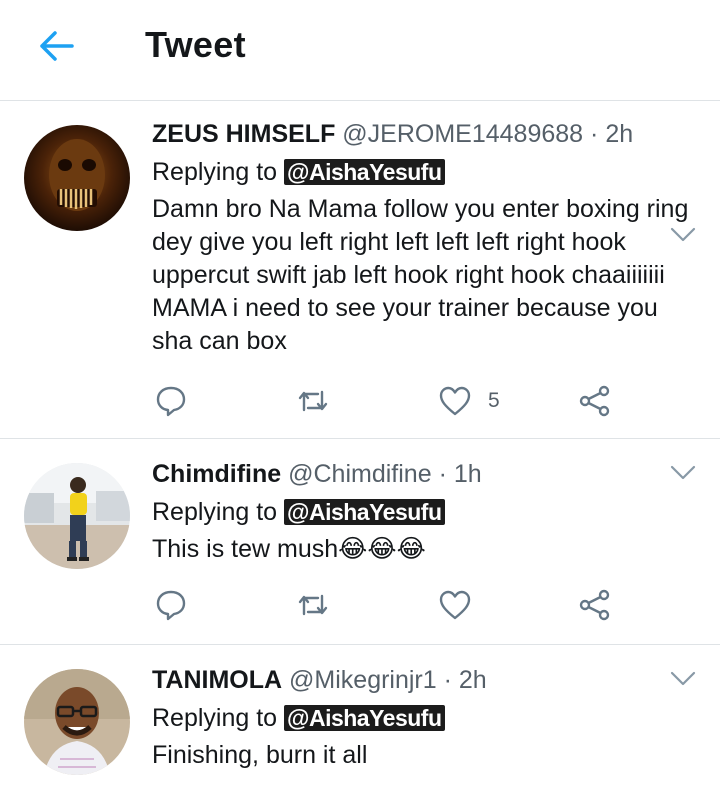 This screenshot has width=720, height=805. I want to click on tweet-text: This is tew mush😂😂😂, so click(289, 549).